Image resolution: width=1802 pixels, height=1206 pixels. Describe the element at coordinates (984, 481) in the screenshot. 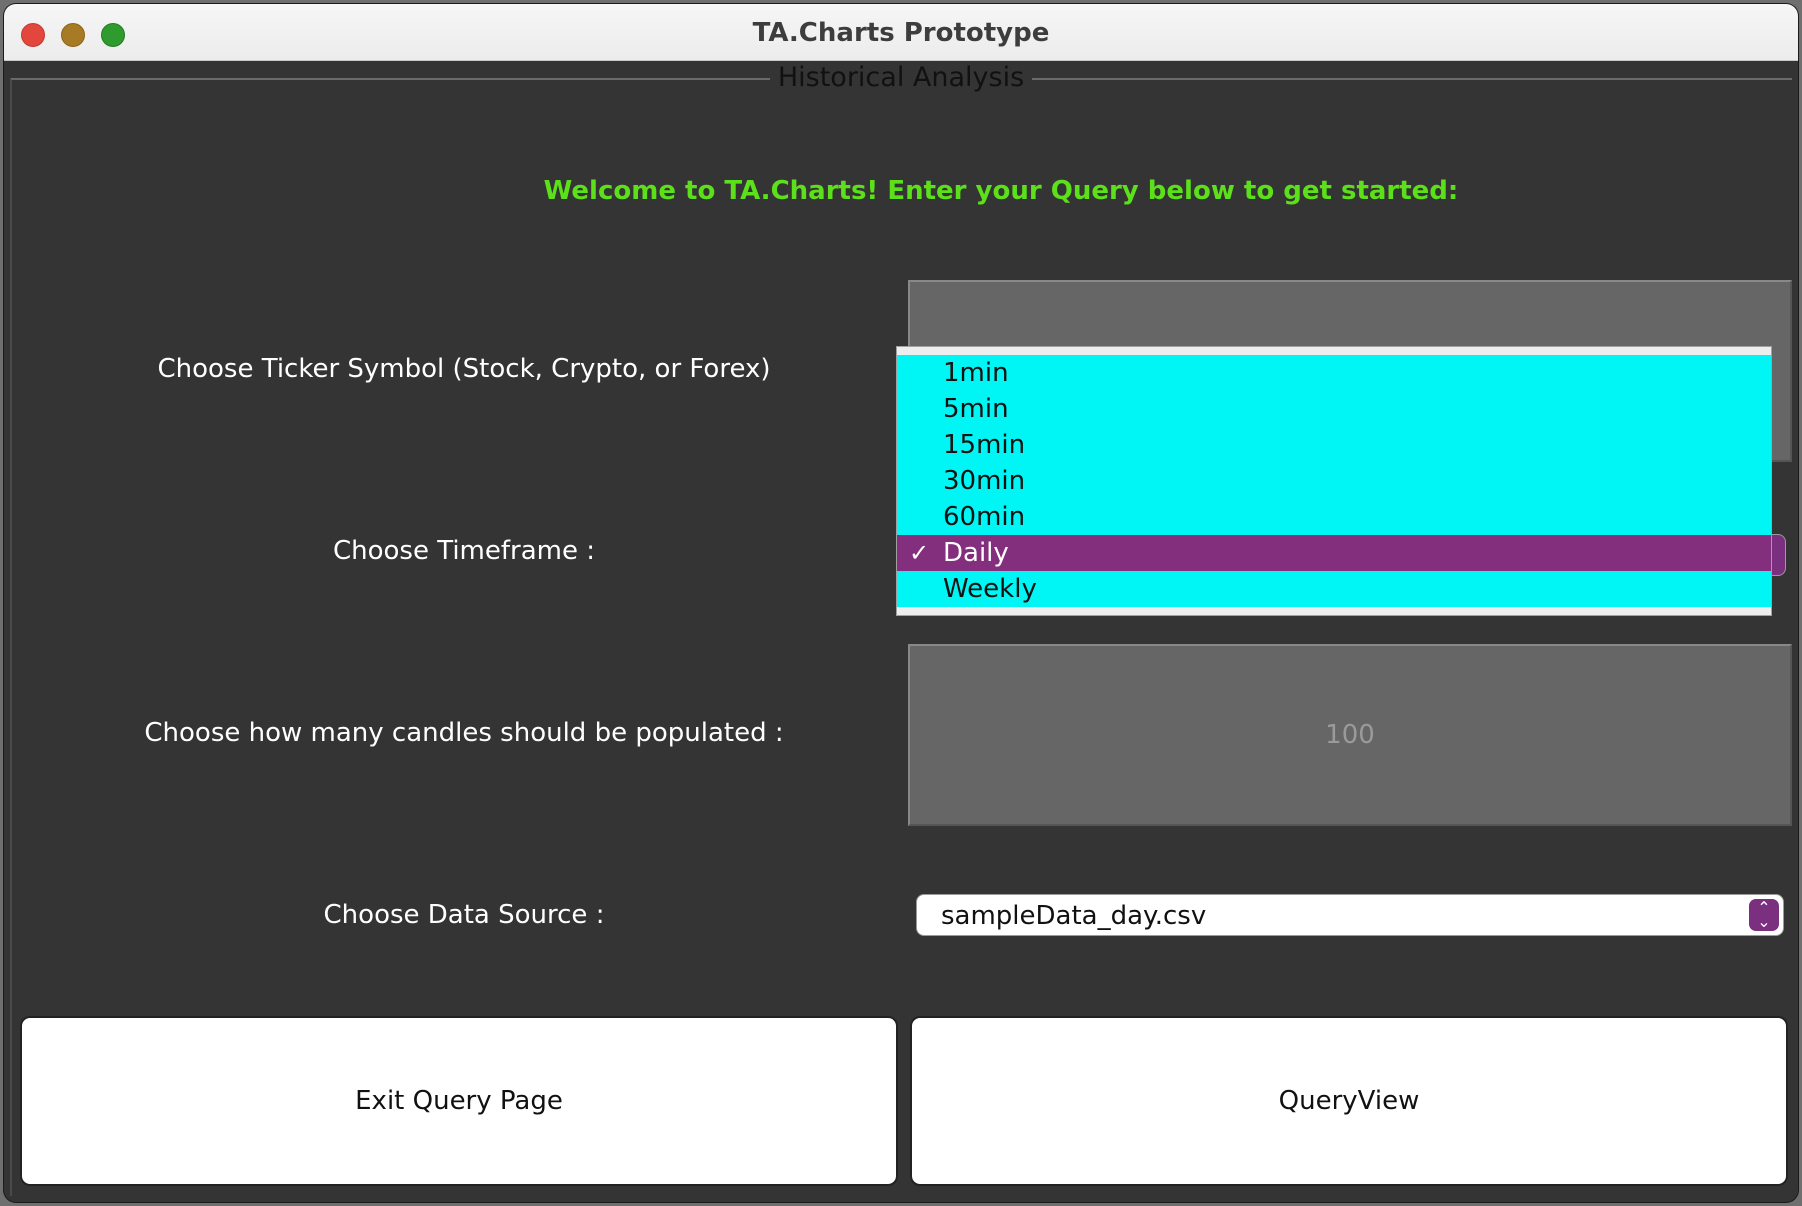

I see `timeframe-option-label: 30min` at that location.